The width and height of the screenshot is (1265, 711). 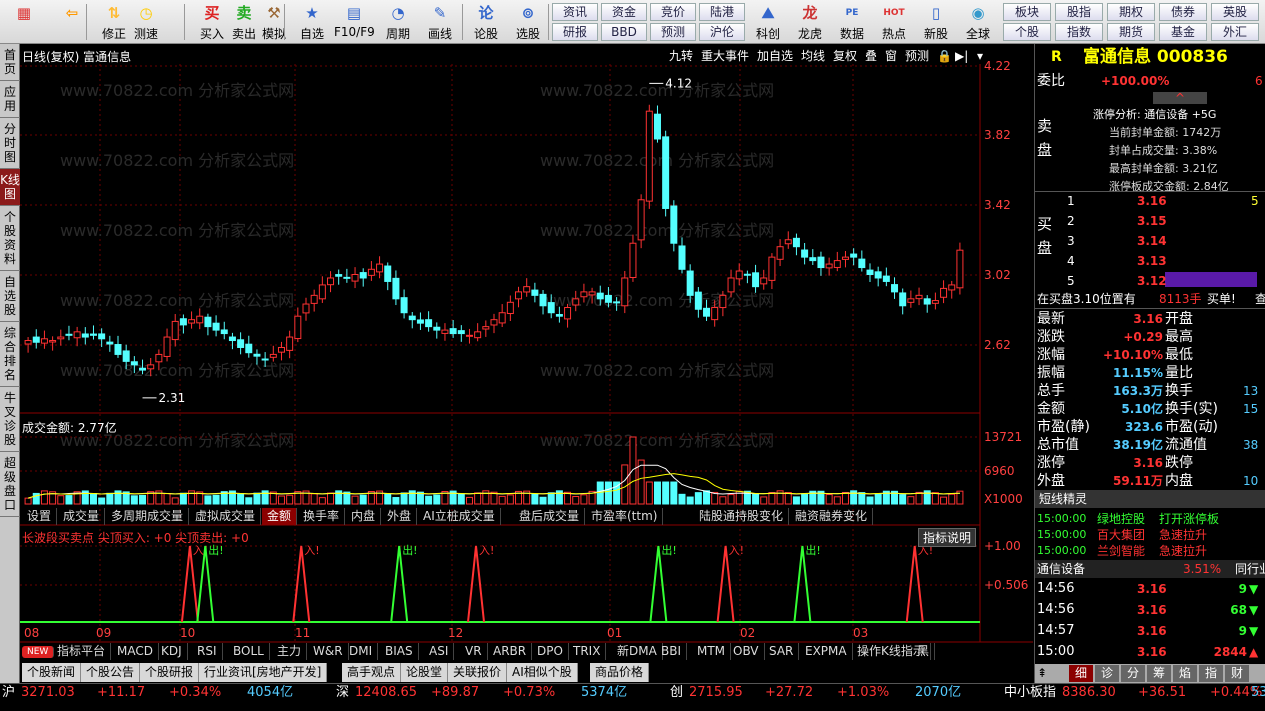 I want to click on toolbar-button-6: ⚒ 模拟, so click(x=274, y=22).